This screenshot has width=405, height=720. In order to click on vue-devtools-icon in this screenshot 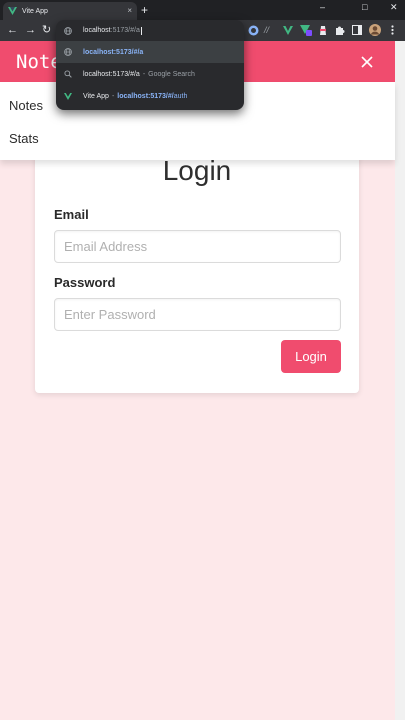, I will do `click(288, 31)`.